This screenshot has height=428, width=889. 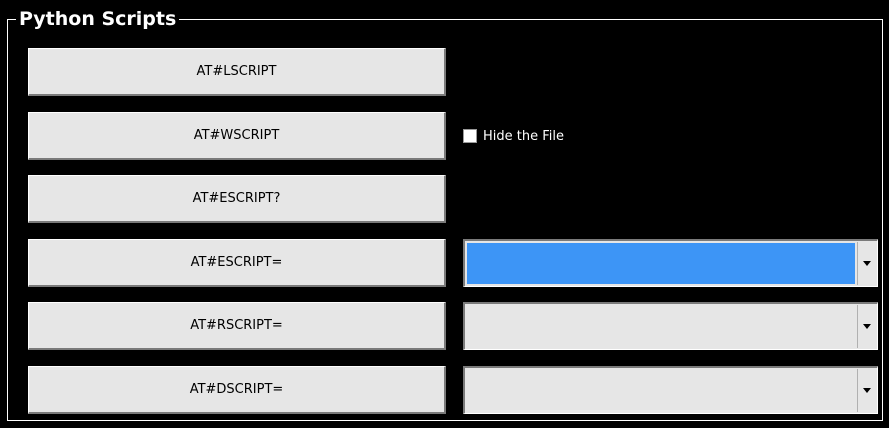 I want to click on escript-dropdown-arrow, so click(x=866, y=263).